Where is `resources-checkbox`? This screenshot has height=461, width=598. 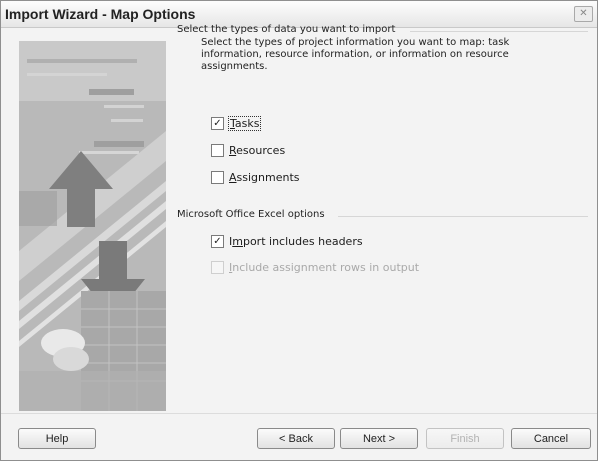 resources-checkbox is located at coordinates (217, 150).